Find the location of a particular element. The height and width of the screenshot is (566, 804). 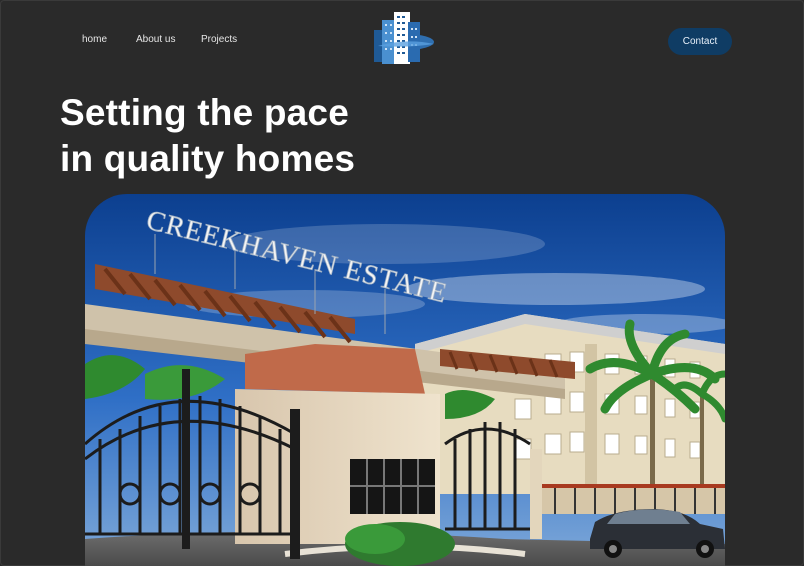

building-logo-icon is located at coordinates (403, 37).